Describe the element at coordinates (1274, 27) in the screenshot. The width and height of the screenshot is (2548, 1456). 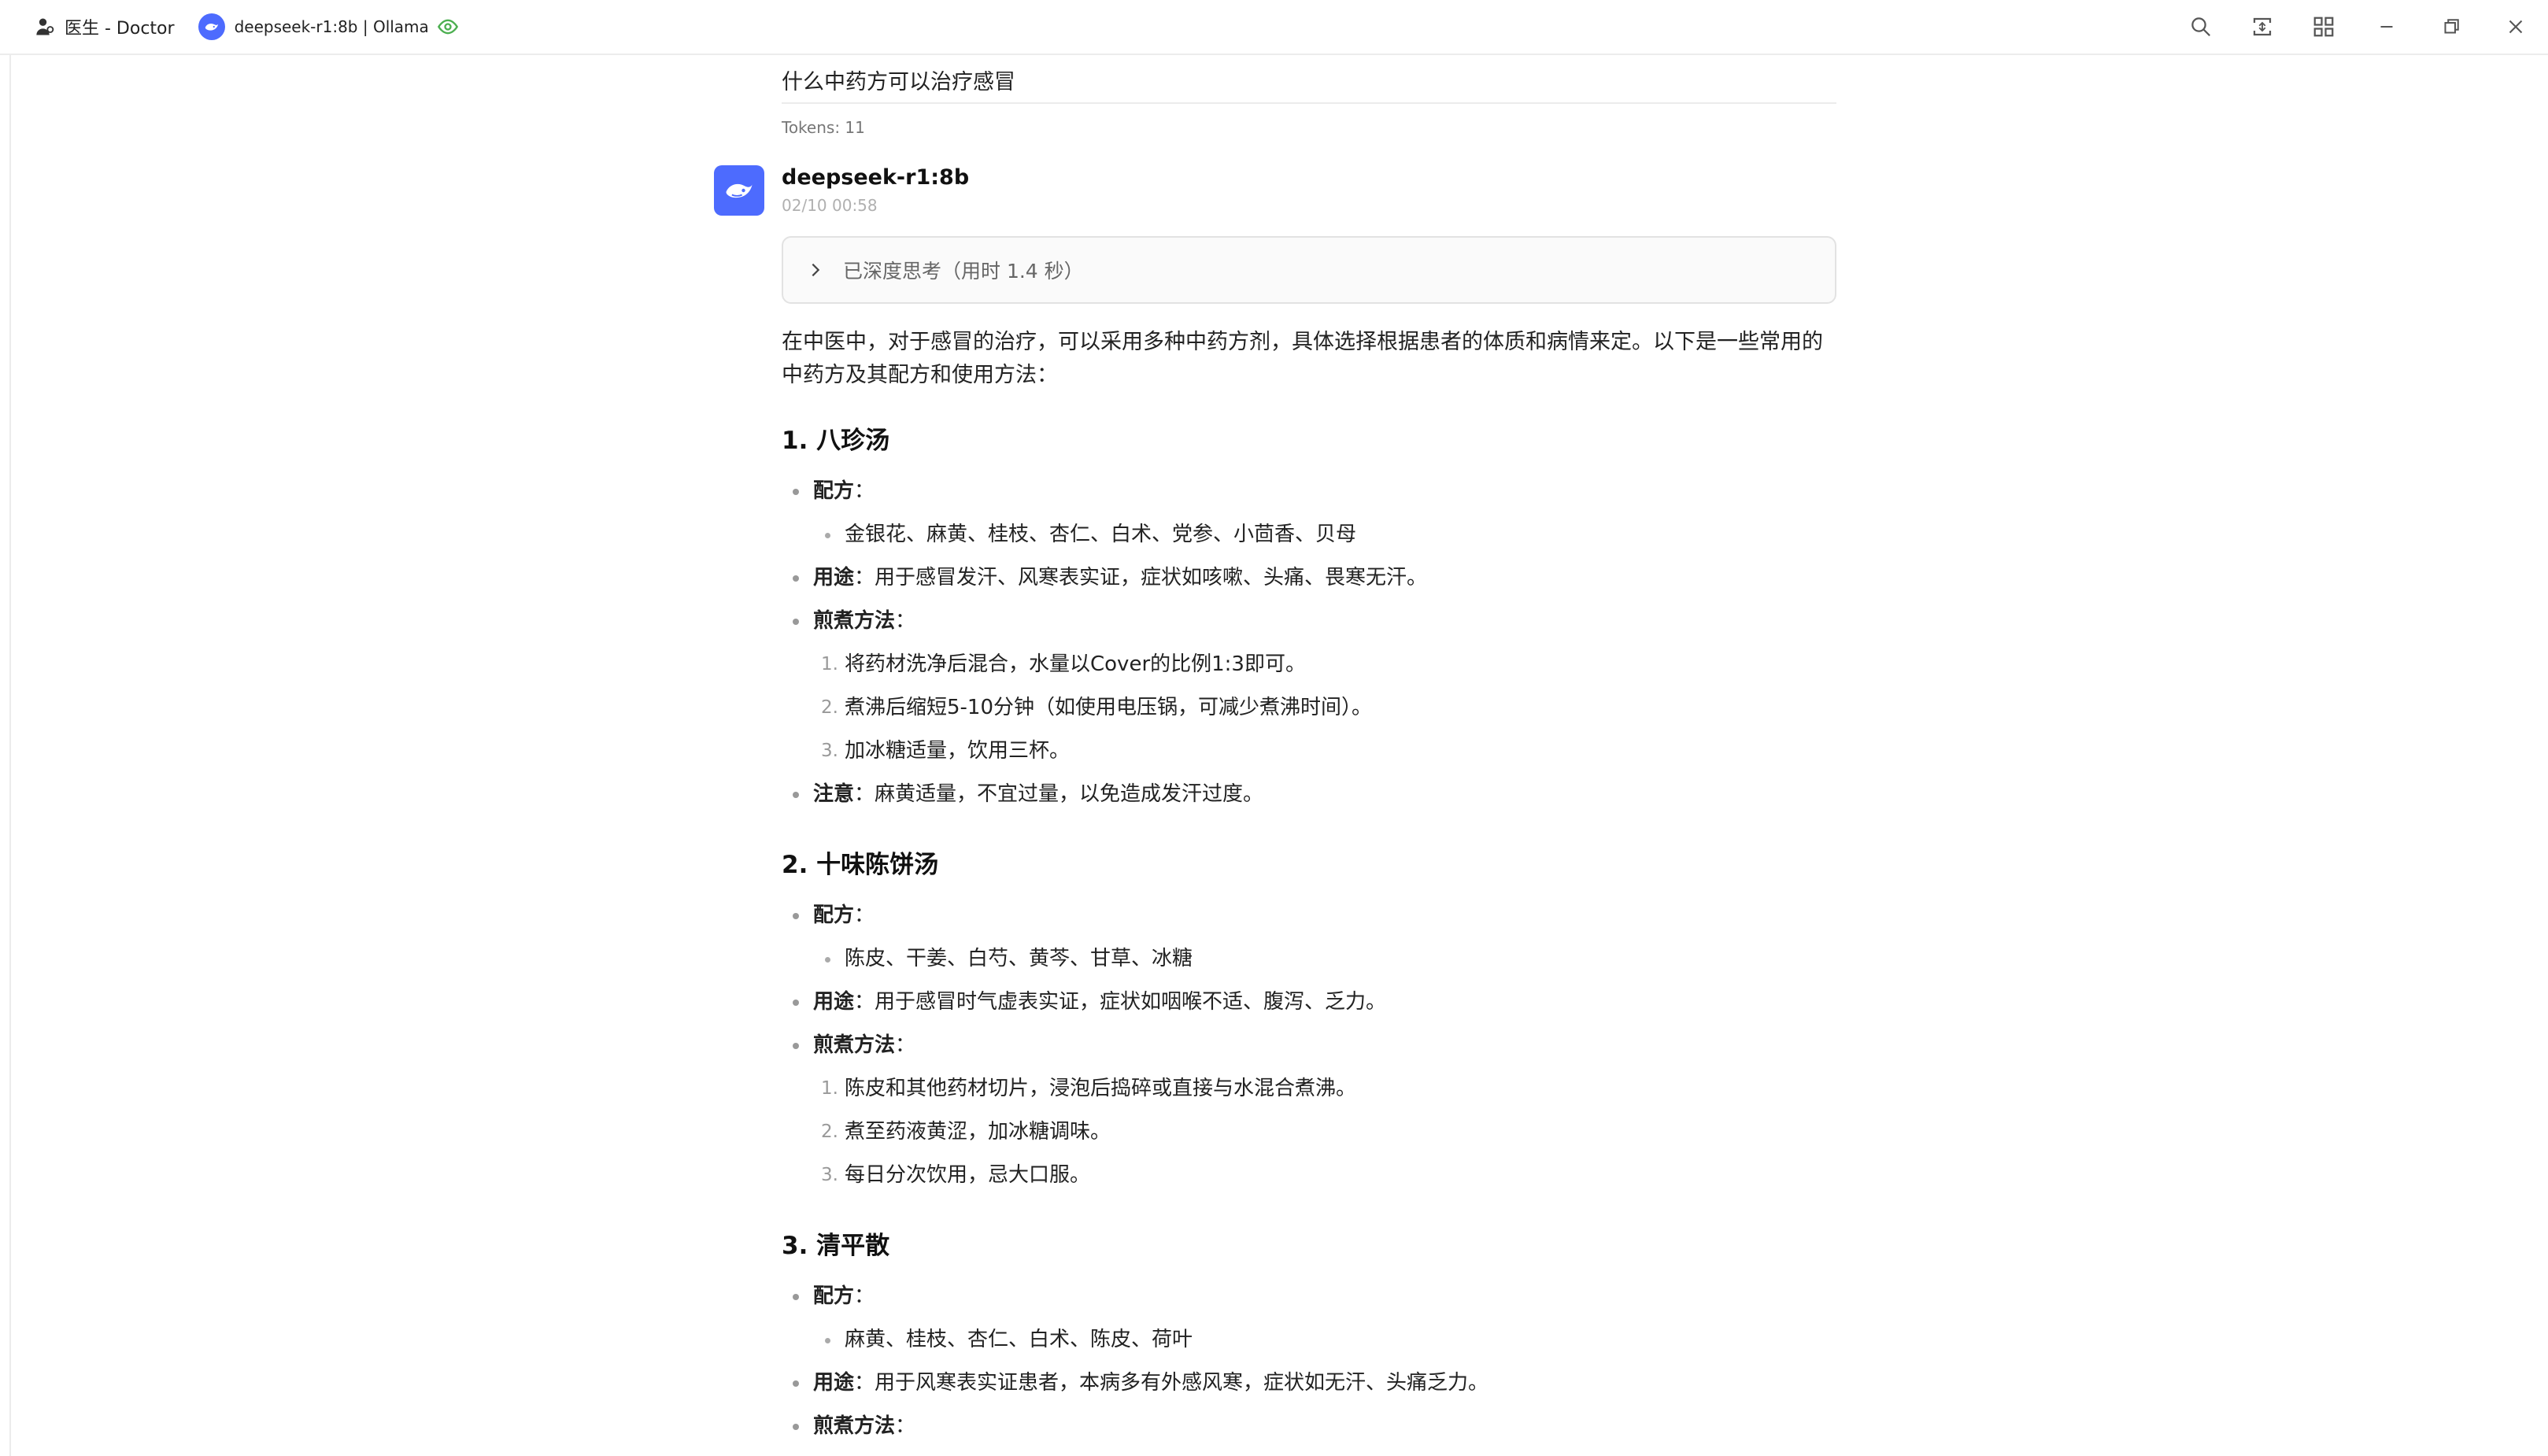
I see `title-bar: 医生 - Doctor deepseek-r1:8b | Ollama` at that location.